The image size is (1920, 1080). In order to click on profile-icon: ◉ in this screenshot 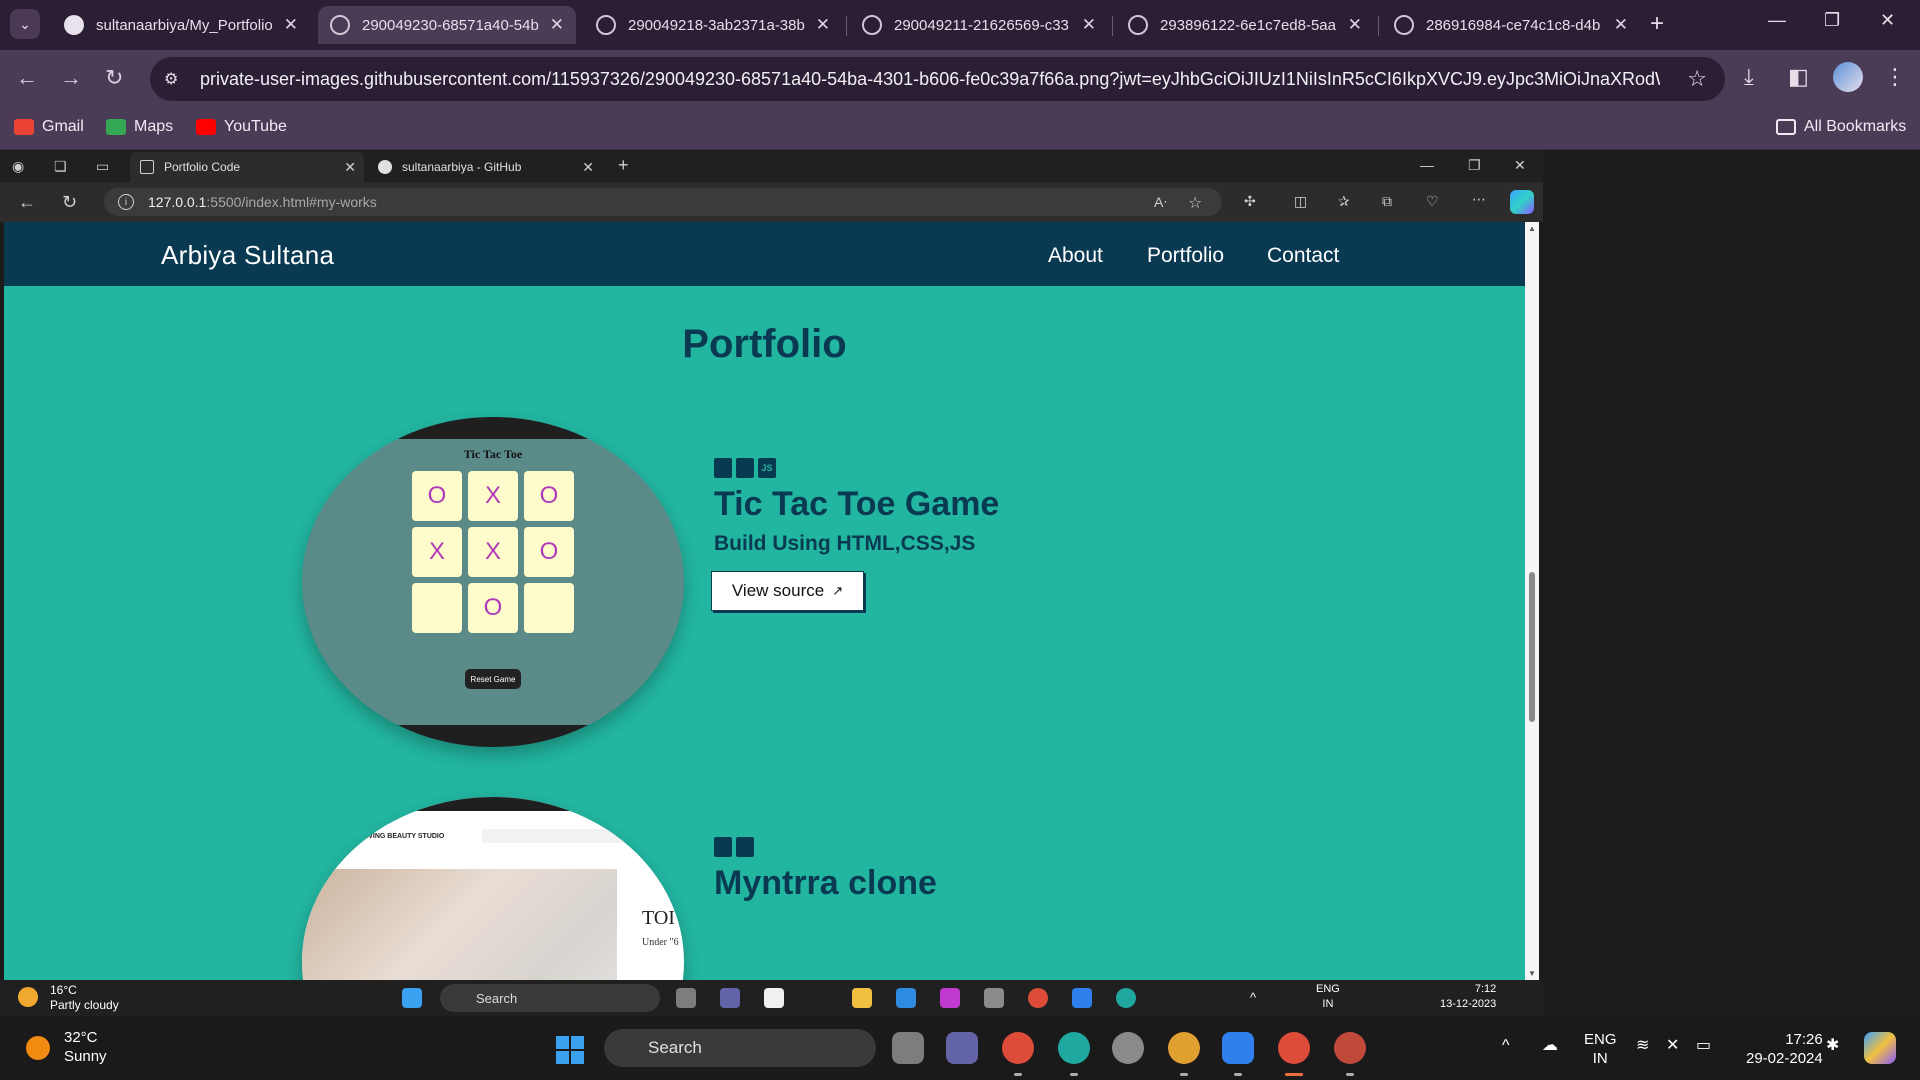, I will do `click(18, 166)`.